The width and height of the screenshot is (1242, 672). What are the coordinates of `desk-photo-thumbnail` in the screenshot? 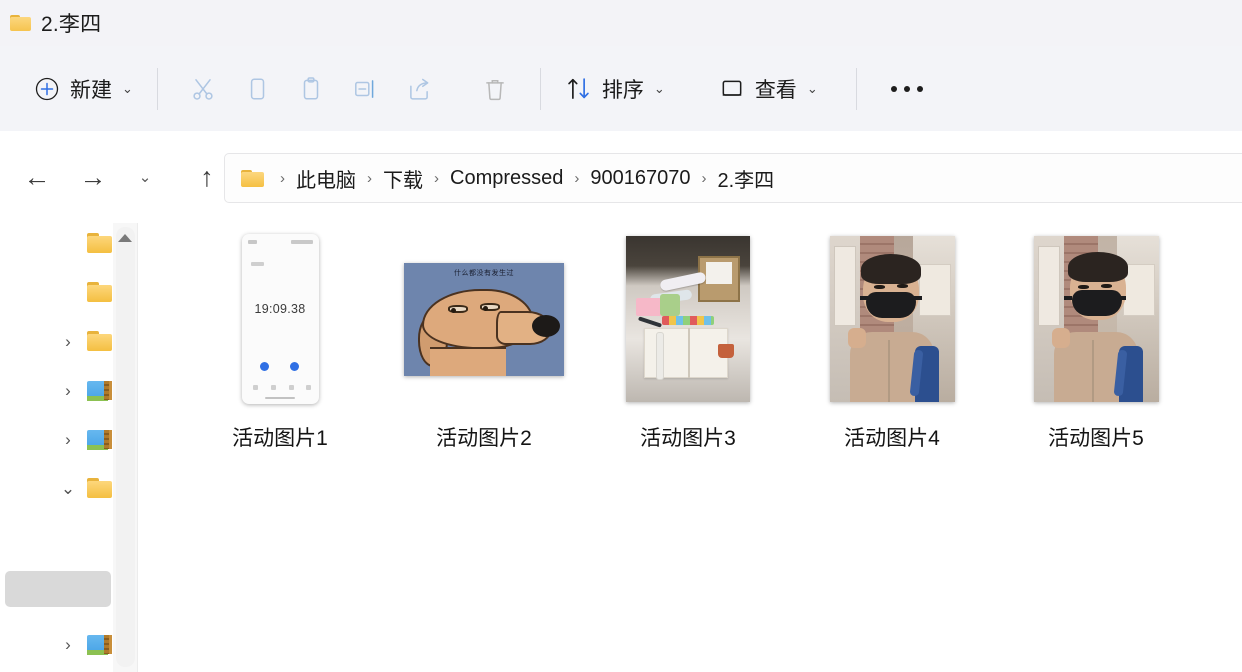 It's located at (688, 319).